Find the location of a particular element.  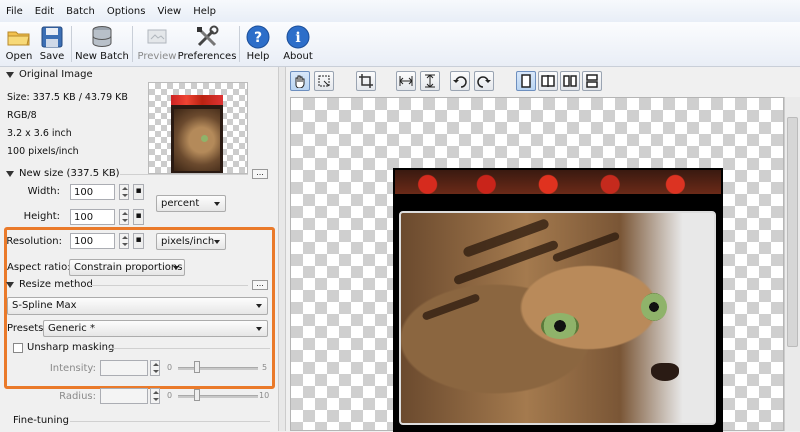

width-input: 100 is located at coordinates (92, 192).